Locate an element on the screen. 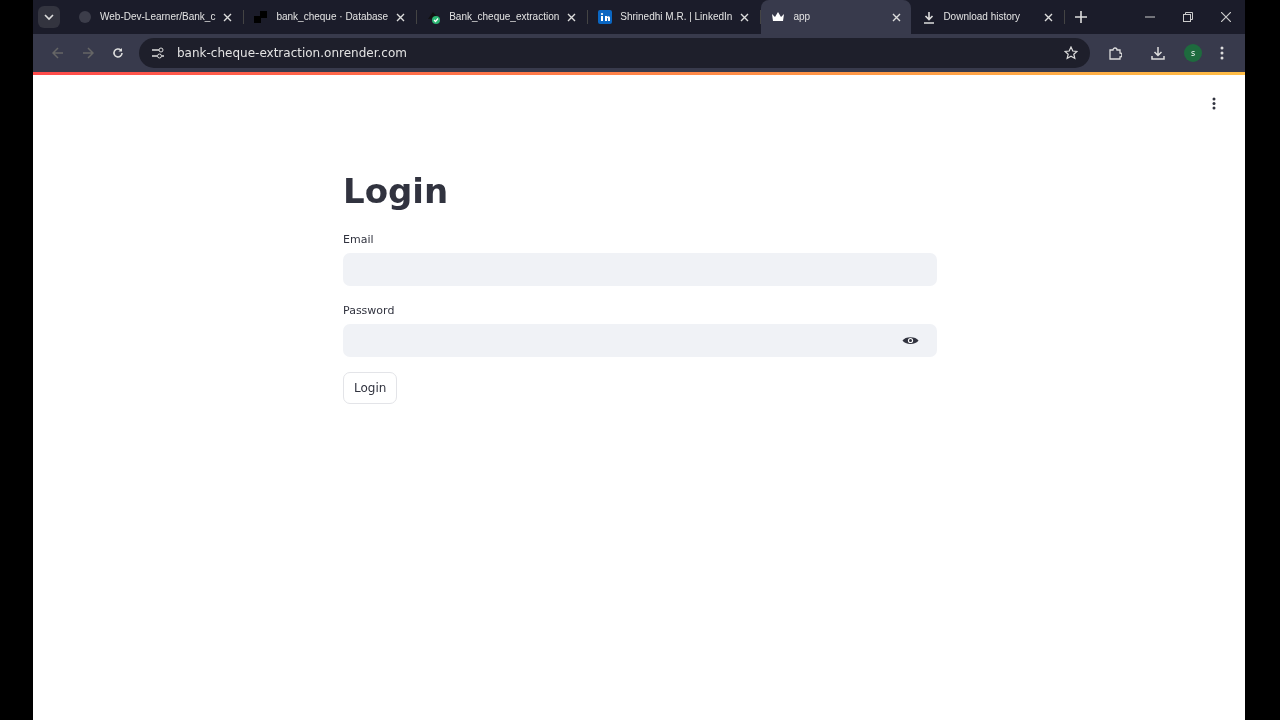 The height and width of the screenshot is (720, 1280). restore-icon is located at coordinates (1188, 17).